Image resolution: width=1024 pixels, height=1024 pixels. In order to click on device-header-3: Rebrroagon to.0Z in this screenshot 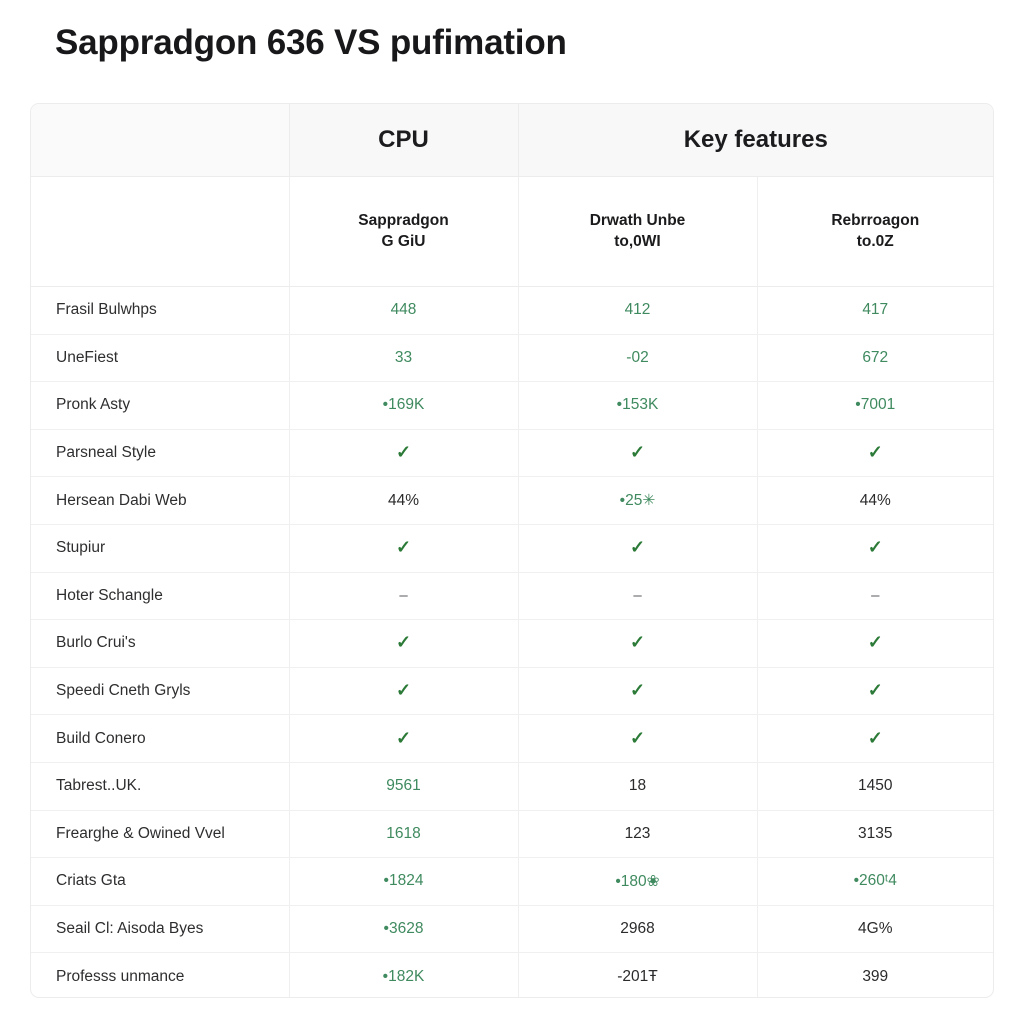, I will do `click(875, 231)`.